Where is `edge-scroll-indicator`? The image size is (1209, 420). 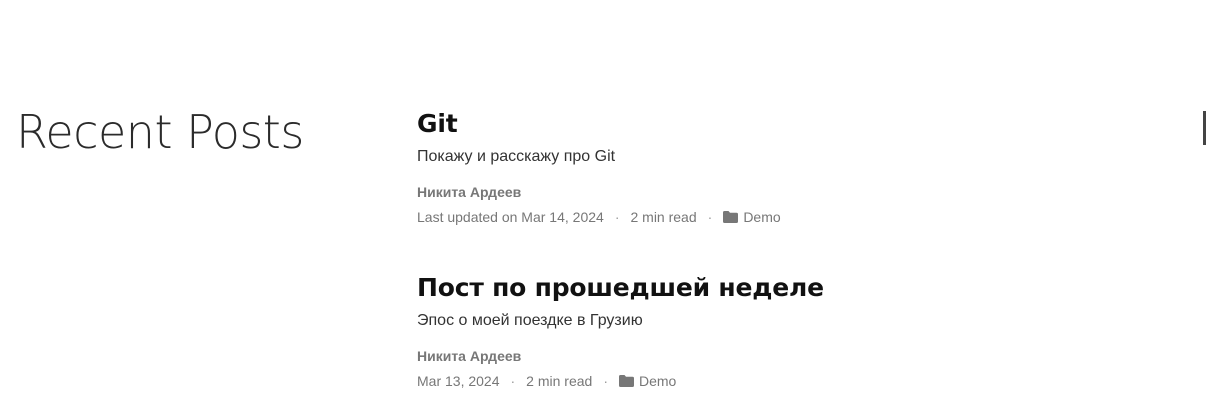
edge-scroll-indicator is located at coordinates (1204, 128).